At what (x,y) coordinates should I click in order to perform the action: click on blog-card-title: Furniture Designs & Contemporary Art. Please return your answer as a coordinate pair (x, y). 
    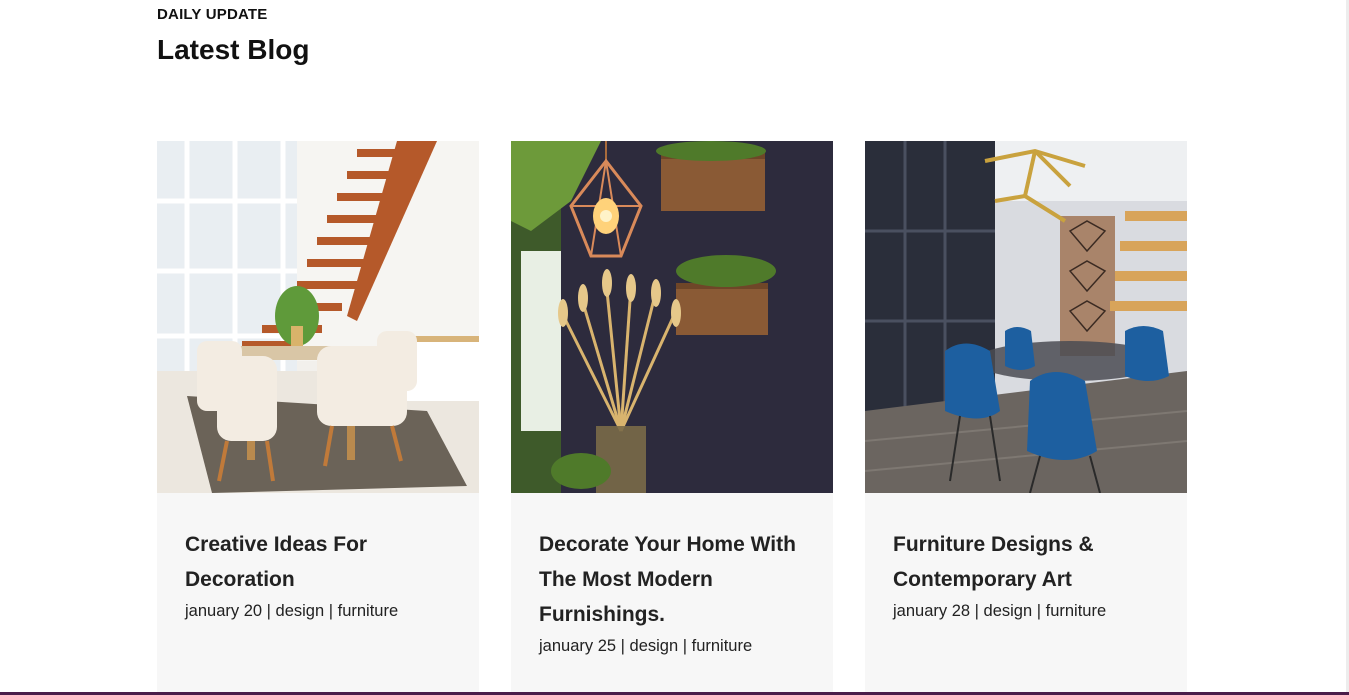
    Looking at the image, I should click on (1026, 562).